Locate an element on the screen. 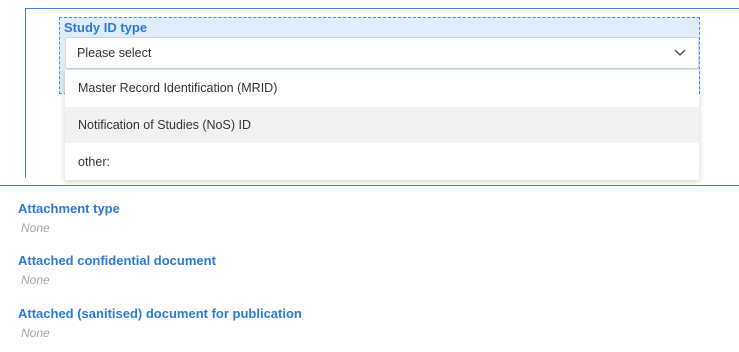 This screenshot has height=352, width=739. attachment-type-label: Attachment type is located at coordinates (69, 208).